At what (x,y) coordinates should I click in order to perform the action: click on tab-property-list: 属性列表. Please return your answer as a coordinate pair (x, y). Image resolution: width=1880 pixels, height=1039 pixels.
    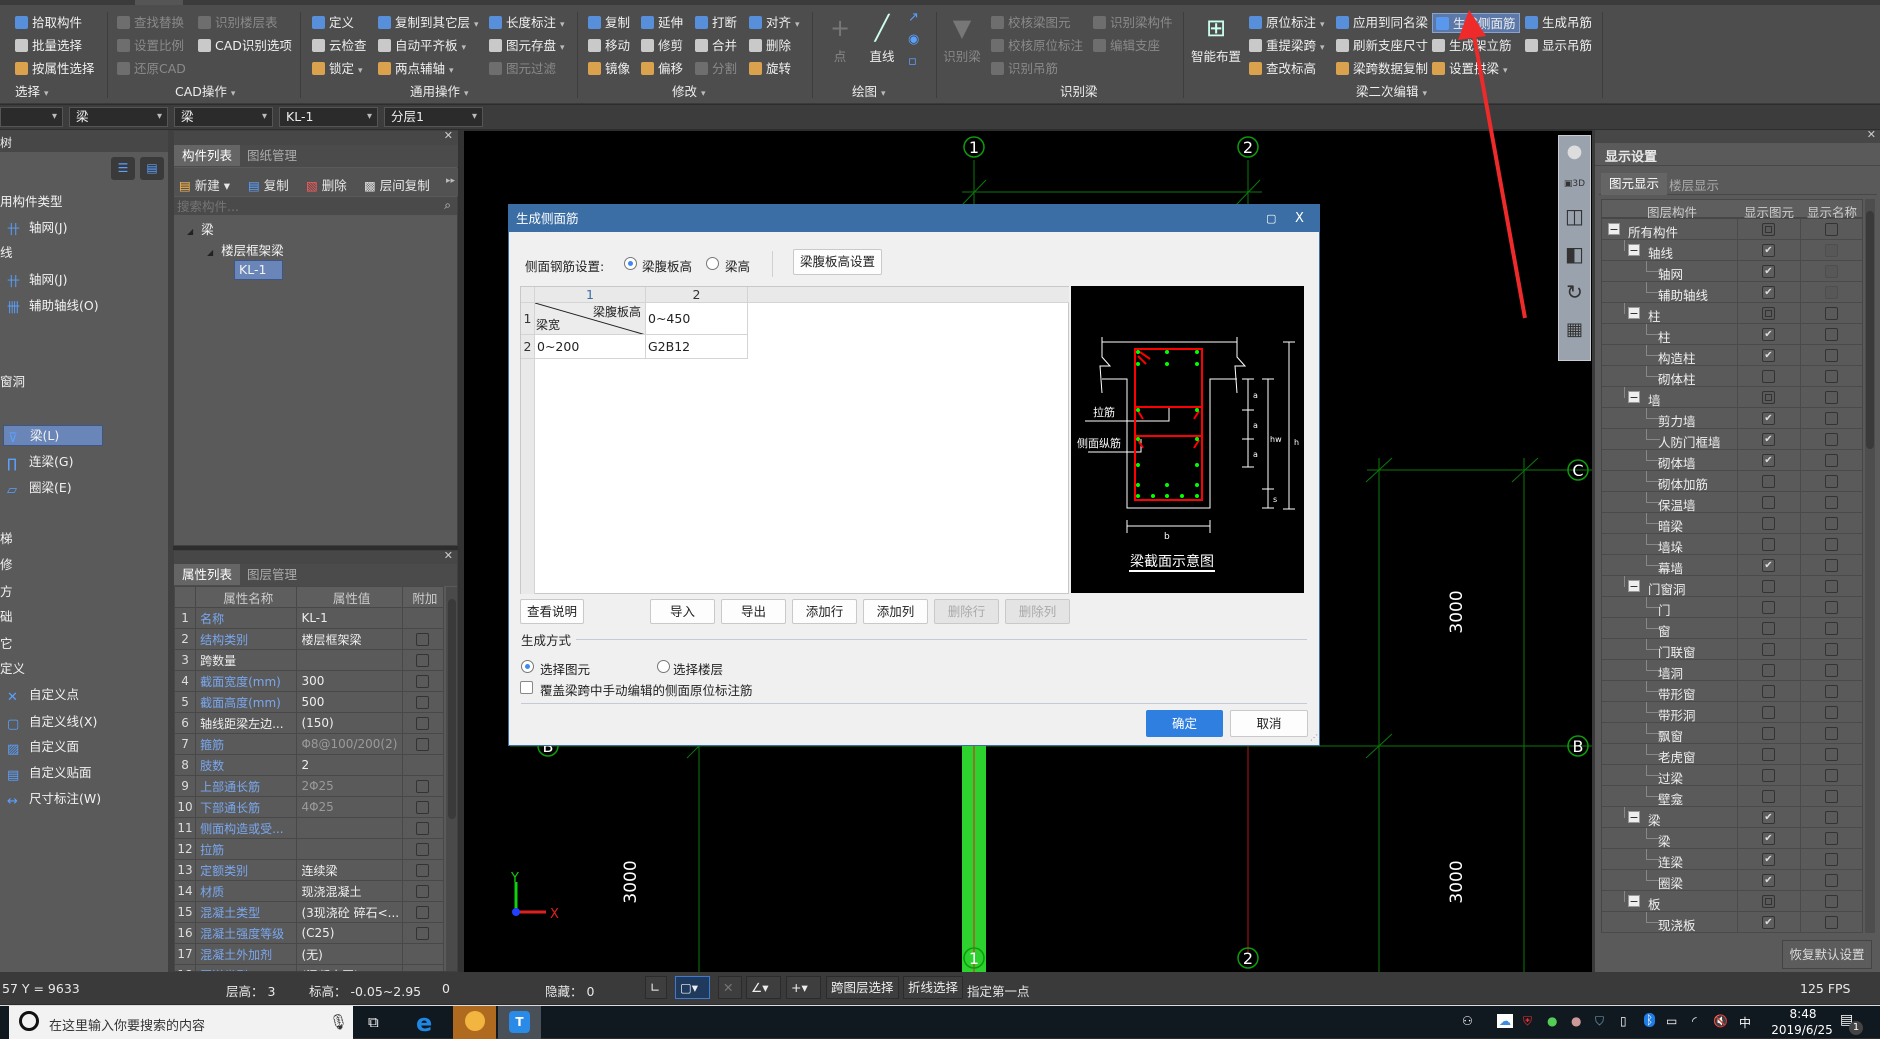
    Looking at the image, I should click on (207, 574).